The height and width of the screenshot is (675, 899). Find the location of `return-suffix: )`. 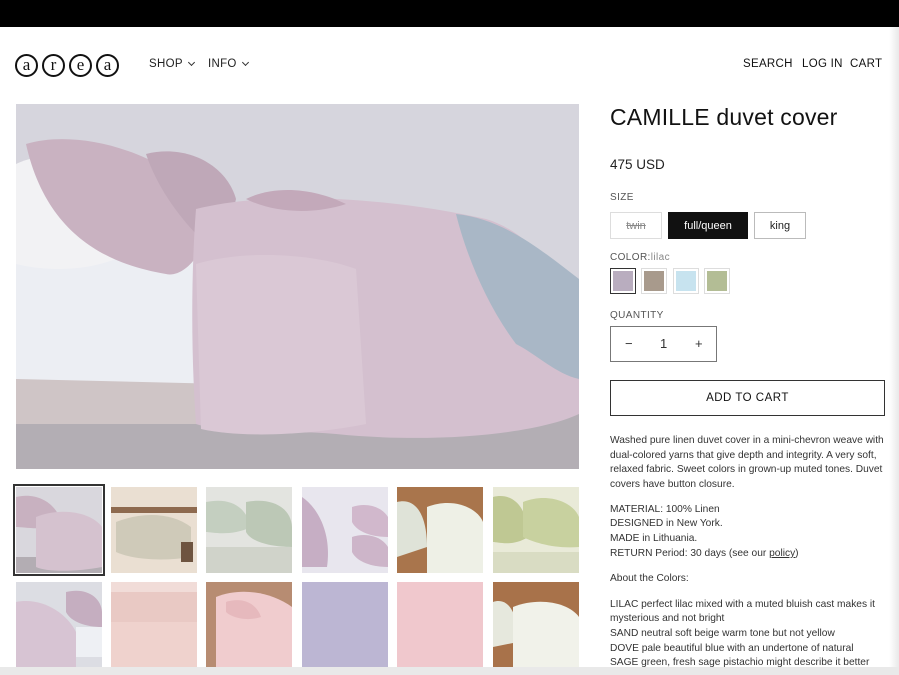

return-suffix: ) is located at coordinates (797, 553).